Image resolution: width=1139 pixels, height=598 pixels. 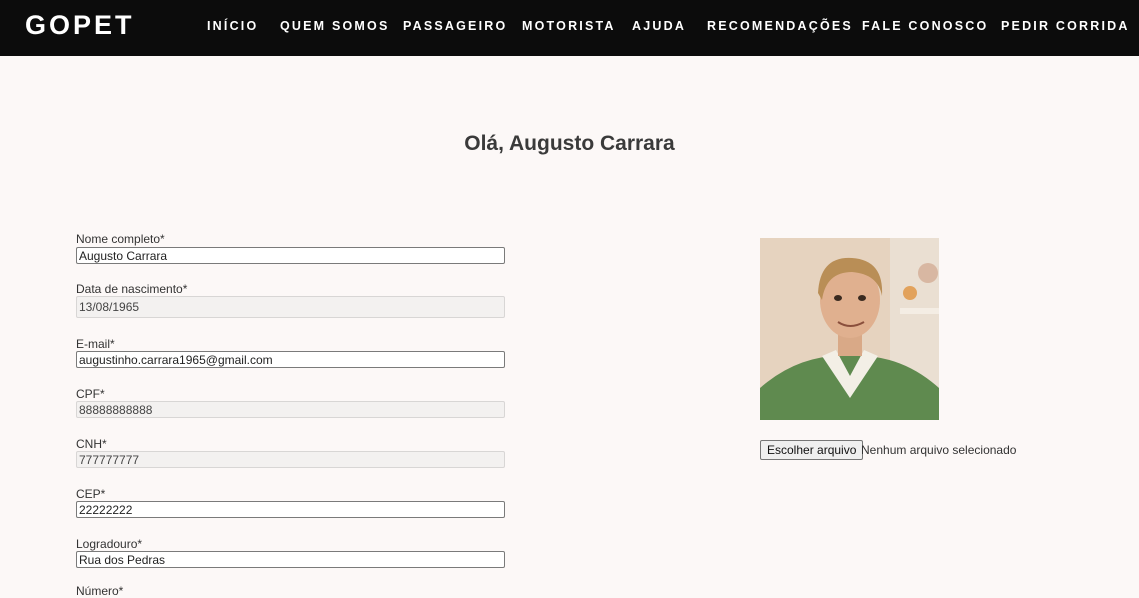 What do you see at coordinates (80, 25) in the screenshot?
I see `site-logo: GOPET` at bounding box center [80, 25].